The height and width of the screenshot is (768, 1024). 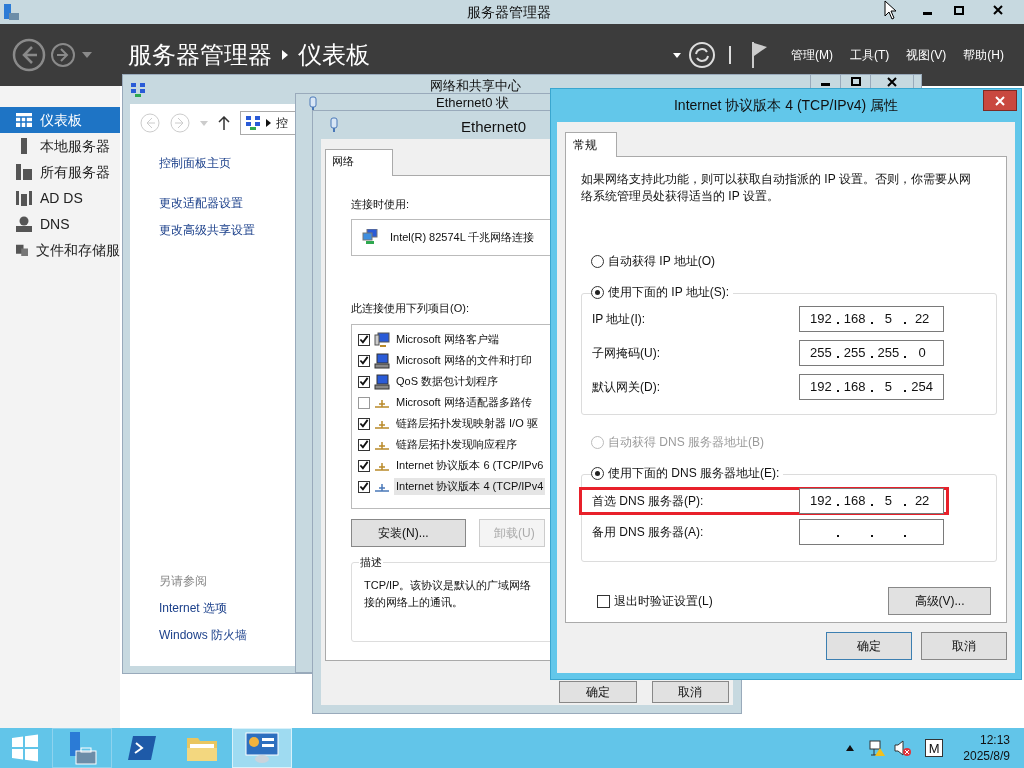 I want to click on network-warning-icon, so click(x=877, y=748).